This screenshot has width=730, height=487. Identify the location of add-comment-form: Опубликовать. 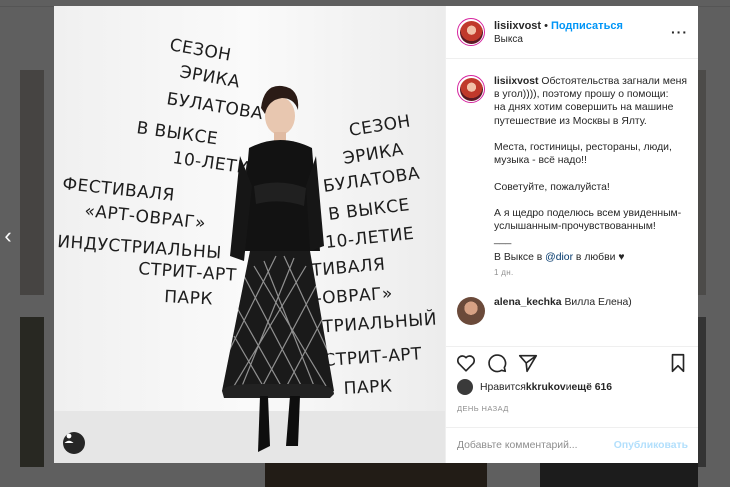
(572, 445).